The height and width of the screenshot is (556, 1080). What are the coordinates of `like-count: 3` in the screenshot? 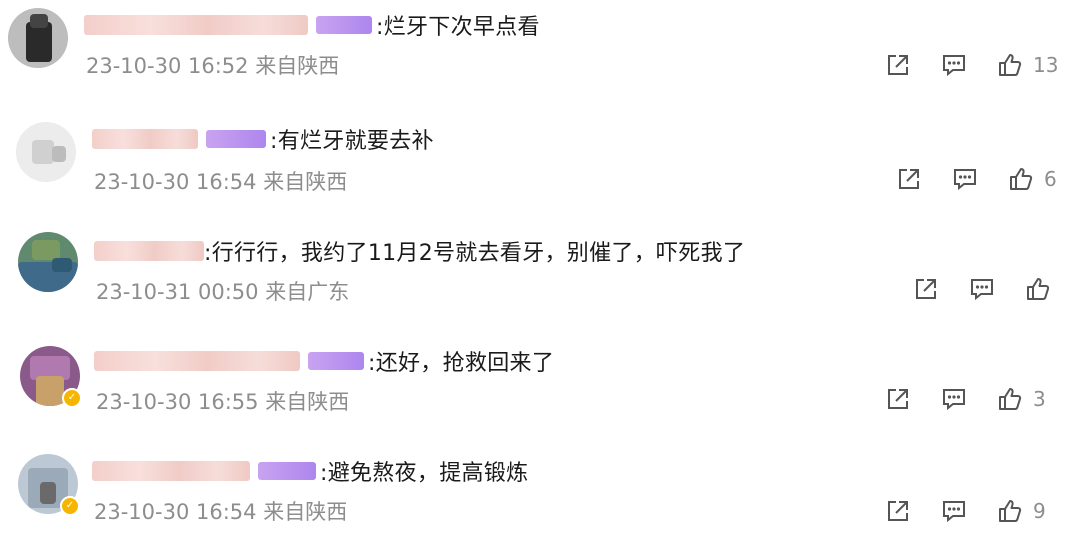 It's located at (1039, 399).